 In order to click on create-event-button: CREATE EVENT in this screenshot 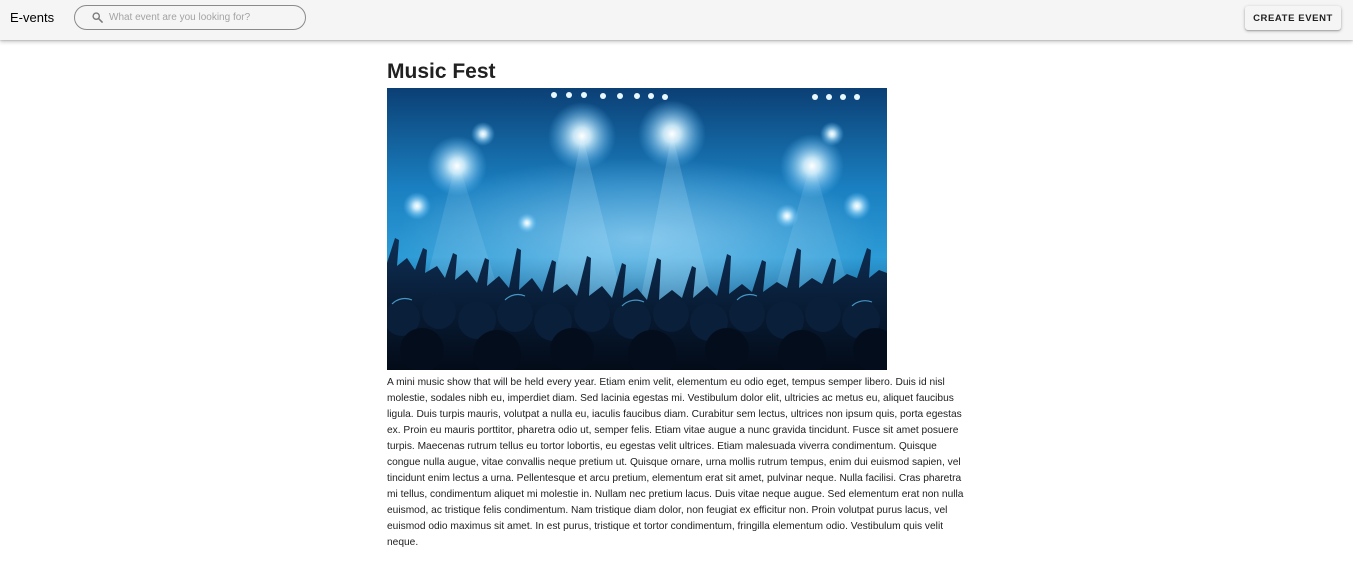, I will do `click(1293, 18)`.